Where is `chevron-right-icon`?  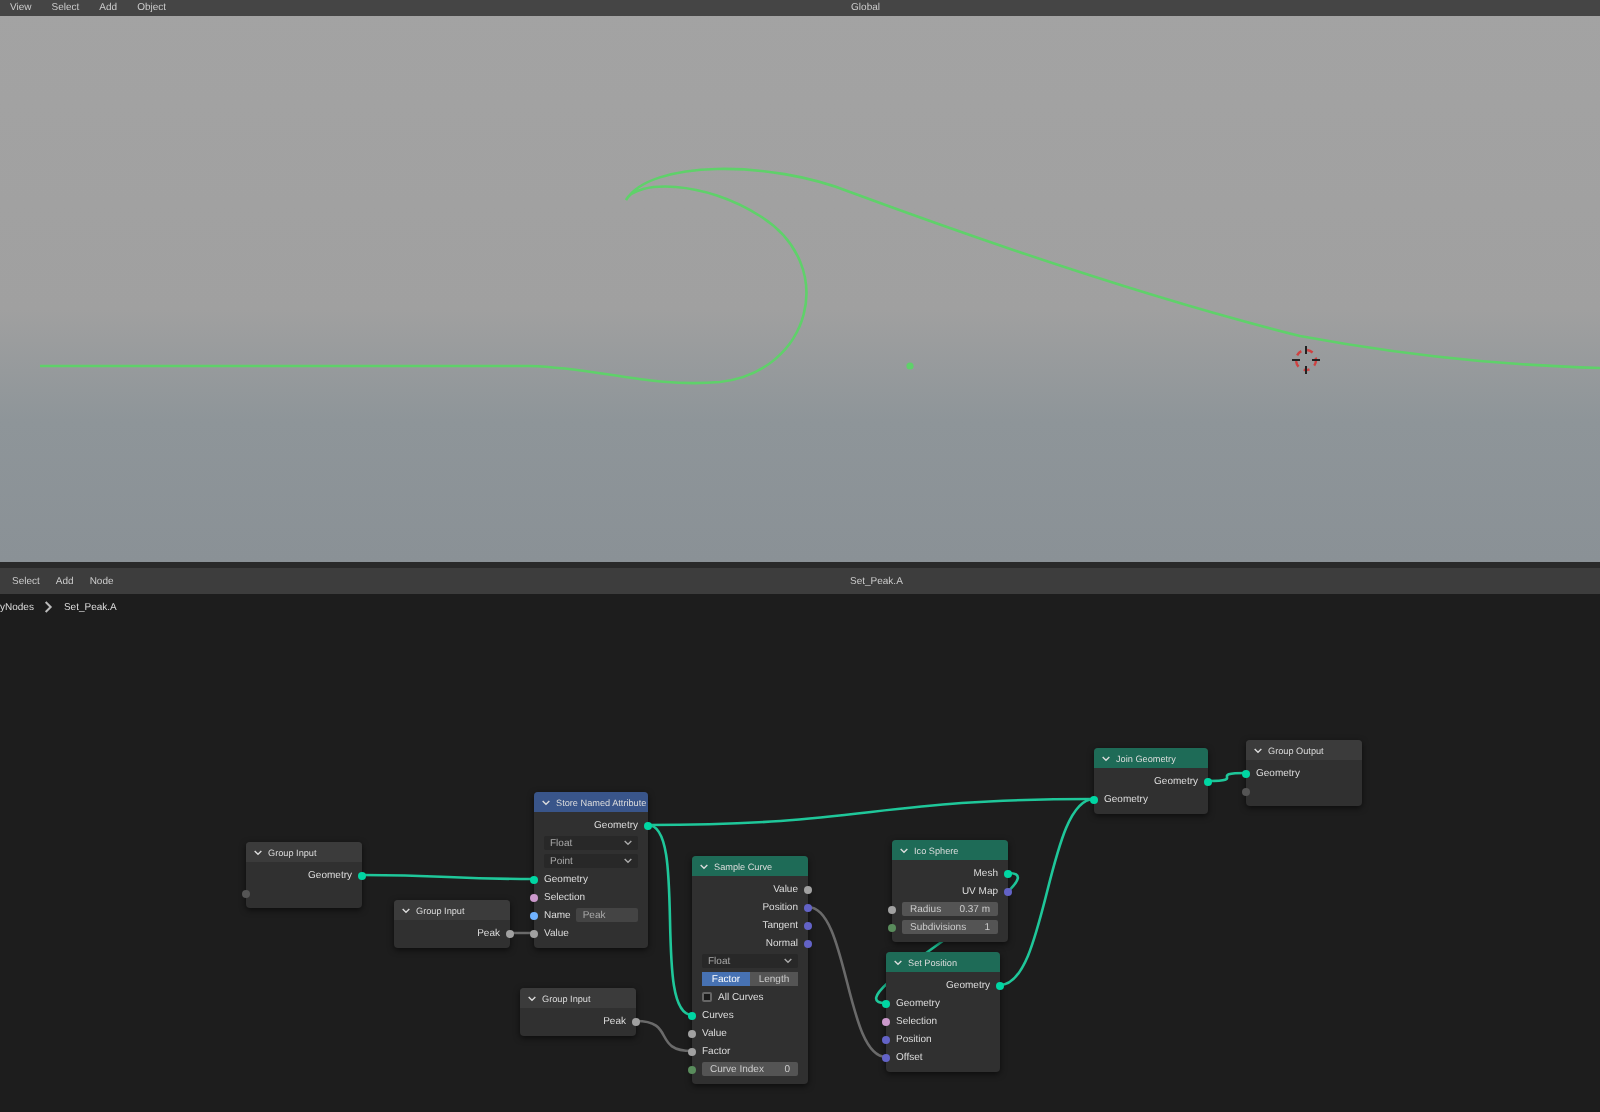
chevron-right-icon is located at coordinates (48, 607).